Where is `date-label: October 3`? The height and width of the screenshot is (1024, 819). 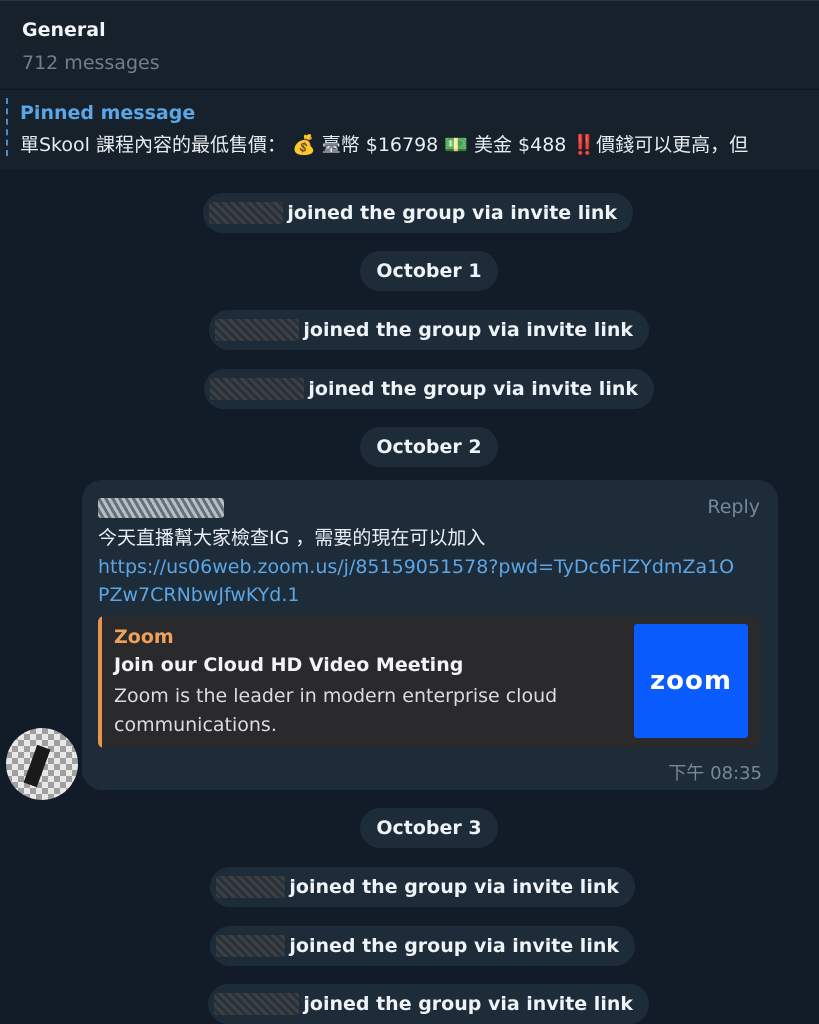 date-label: October 3 is located at coordinates (429, 828).